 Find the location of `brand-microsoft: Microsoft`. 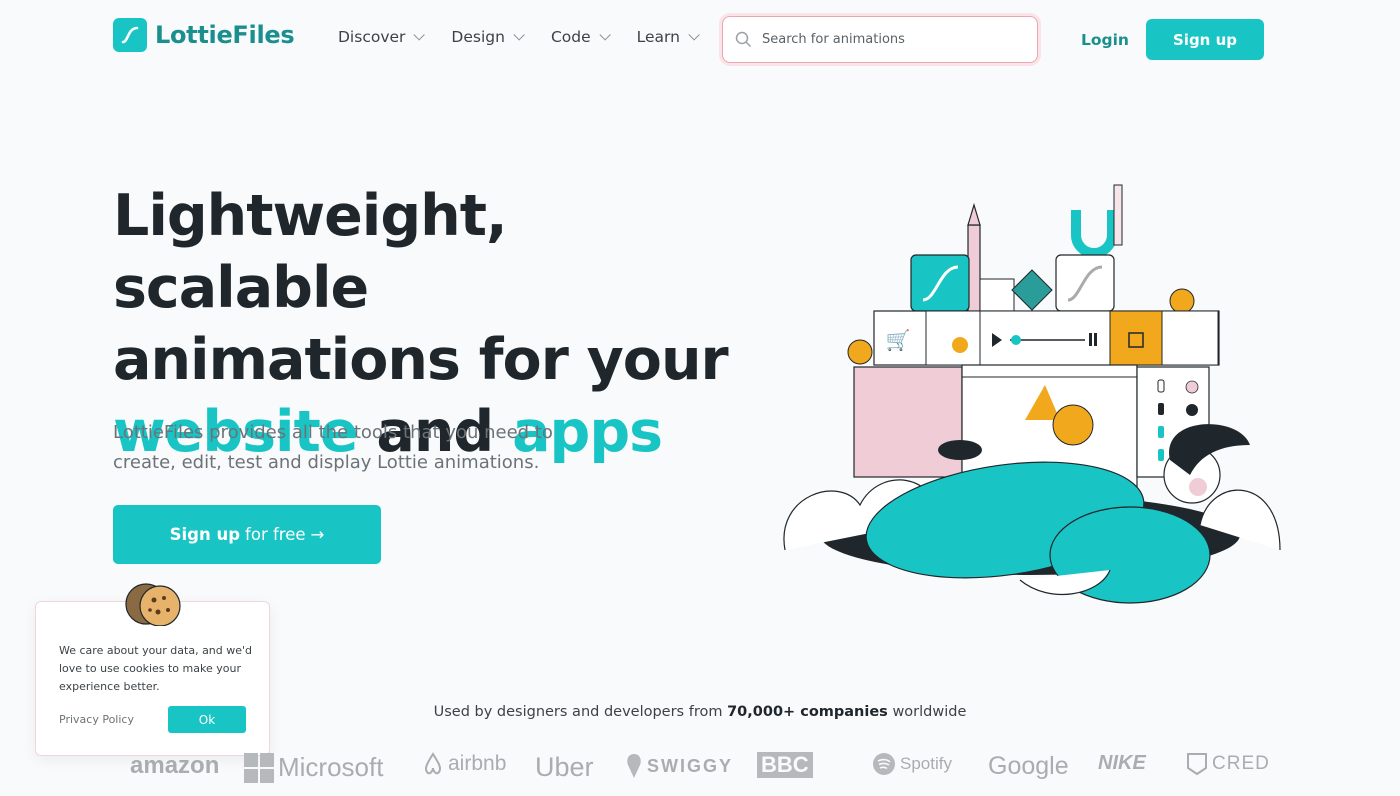

brand-microsoft: Microsoft is located at coordinates (313, 767).